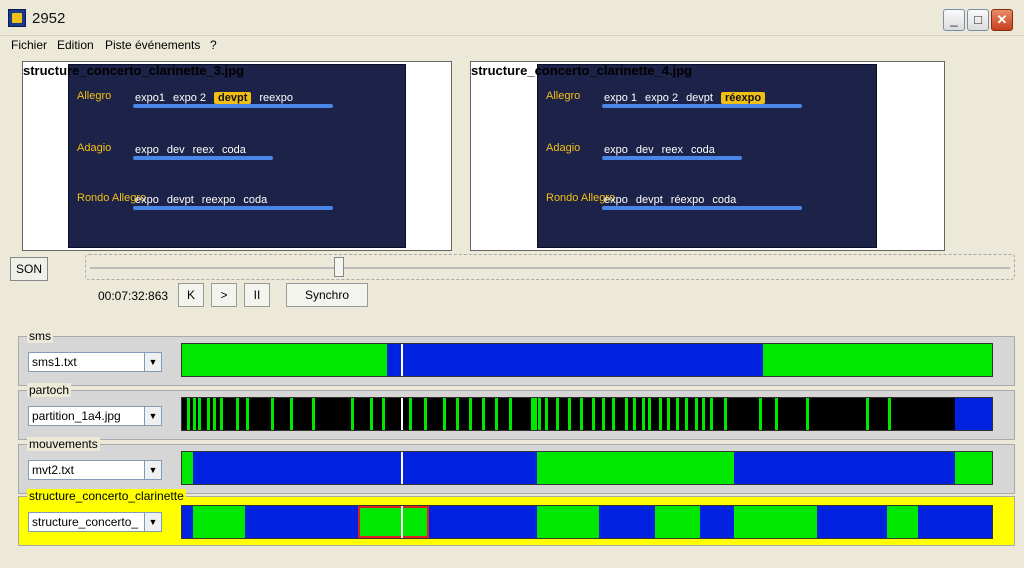 The height and width of the screenshot is (568, 1024). What do you see at coordinates (327, 295) in the screenshot?
I see `synchro-button: Synchro` at bounding box center [327, 295].